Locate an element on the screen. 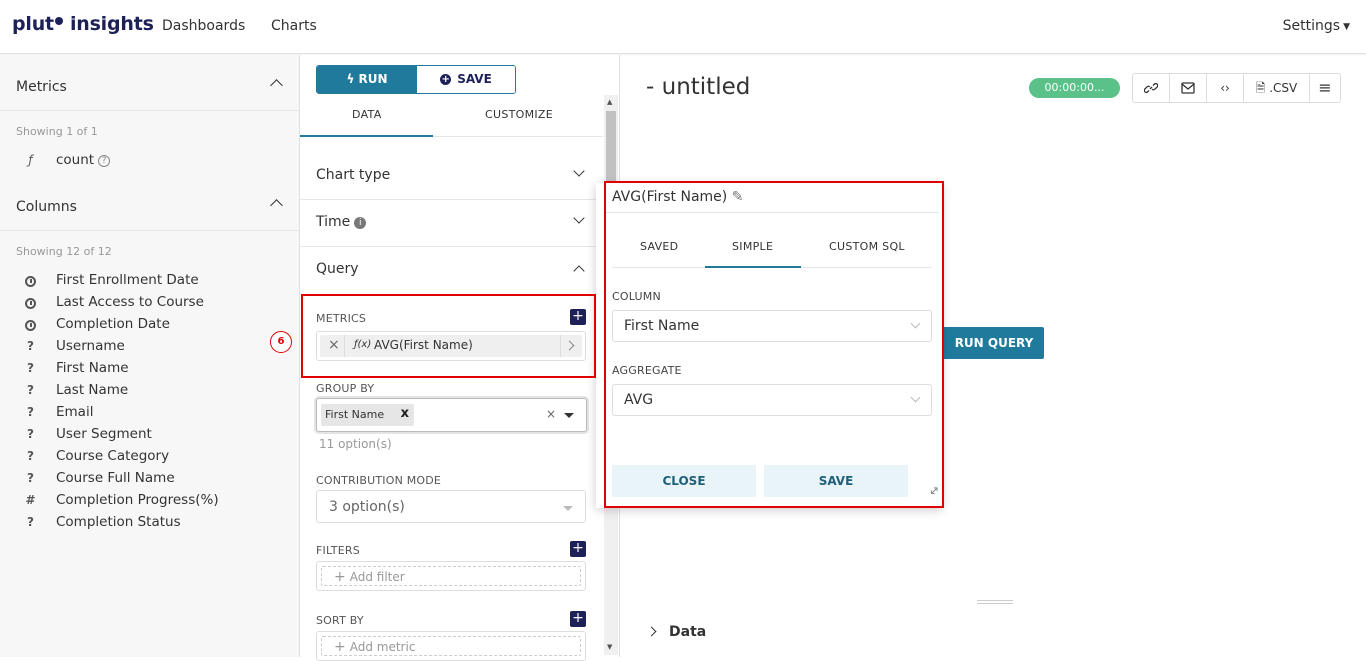  nav-dashboards: Dashboards is located at coordinates (203, 26).